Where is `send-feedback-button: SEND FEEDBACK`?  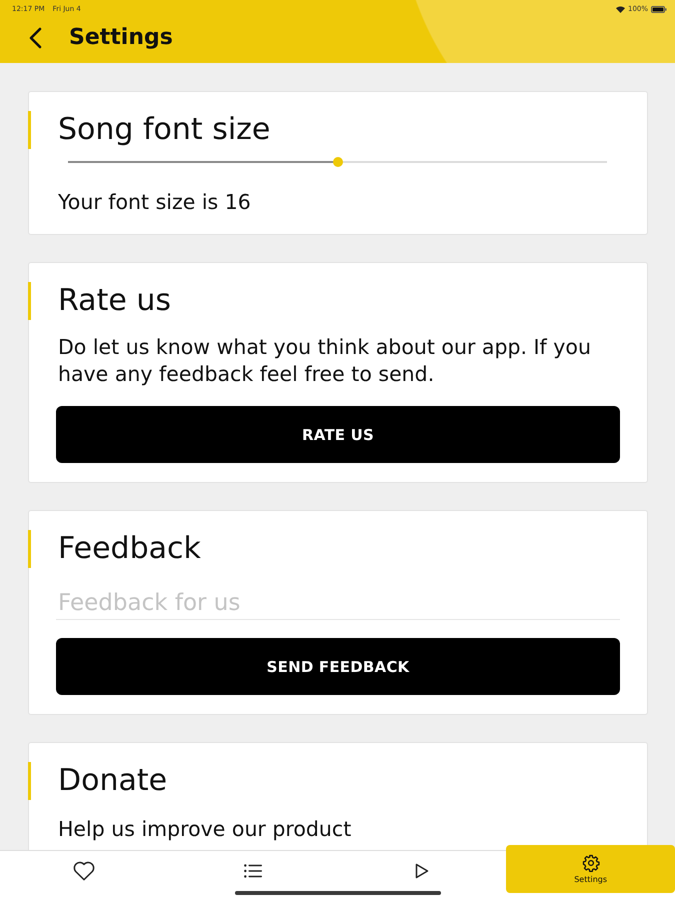 send-feedback-button: SEND FEEDBACK is located at coordinates (338, 666).